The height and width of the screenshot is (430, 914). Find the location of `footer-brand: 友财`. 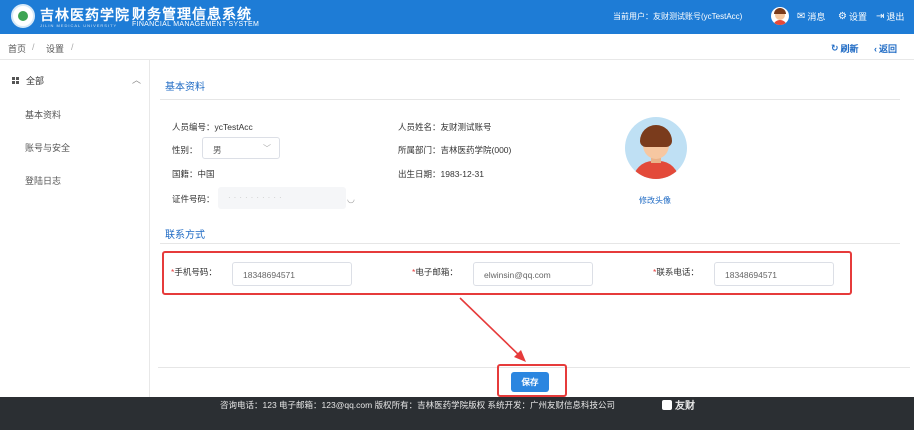

footer-brand: 友财 is located at coordinates (678, 404).